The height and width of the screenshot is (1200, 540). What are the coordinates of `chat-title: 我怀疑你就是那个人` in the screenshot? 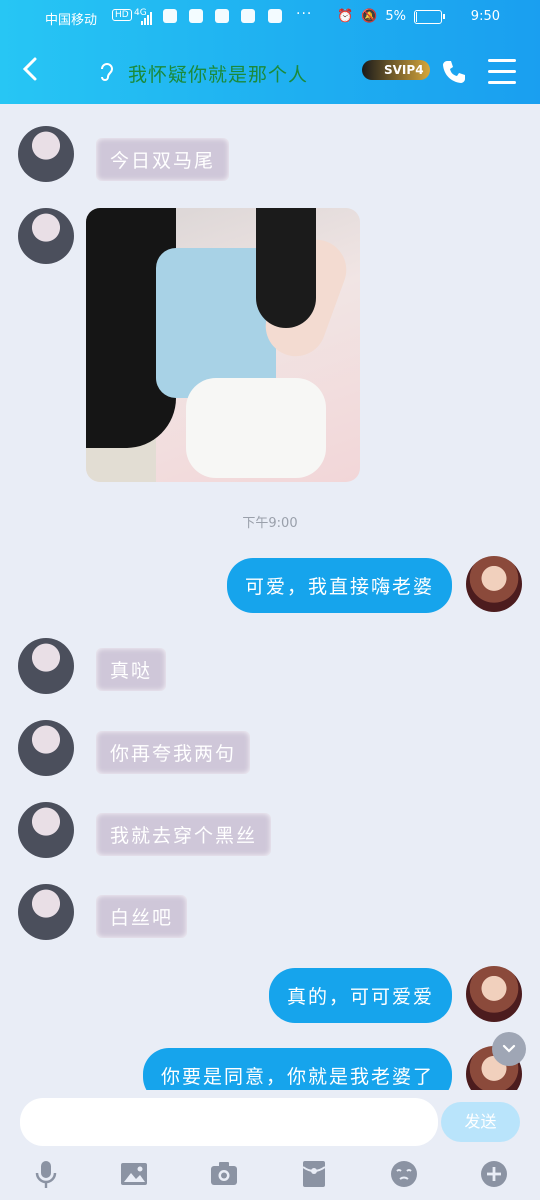 It's located at (218, 73).